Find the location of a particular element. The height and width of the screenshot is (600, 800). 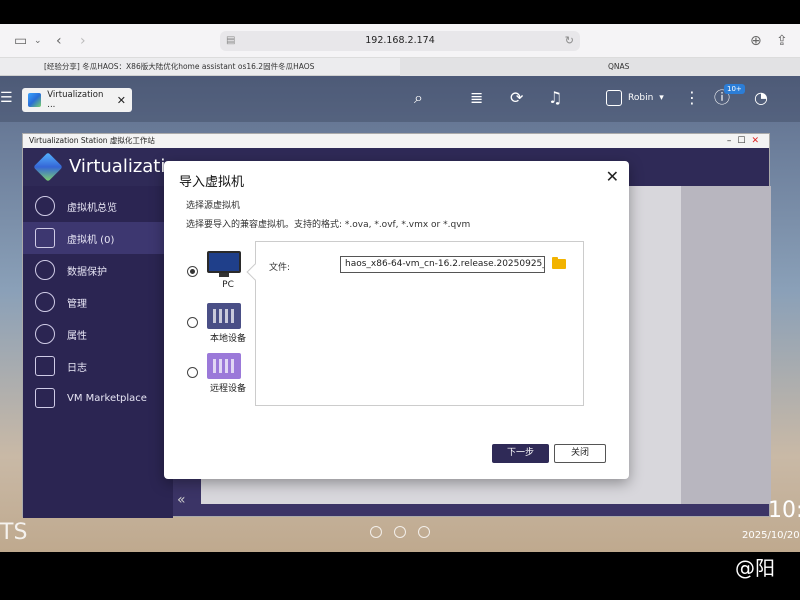

menu-icon: ☰ is located at coordinates (6, 98).